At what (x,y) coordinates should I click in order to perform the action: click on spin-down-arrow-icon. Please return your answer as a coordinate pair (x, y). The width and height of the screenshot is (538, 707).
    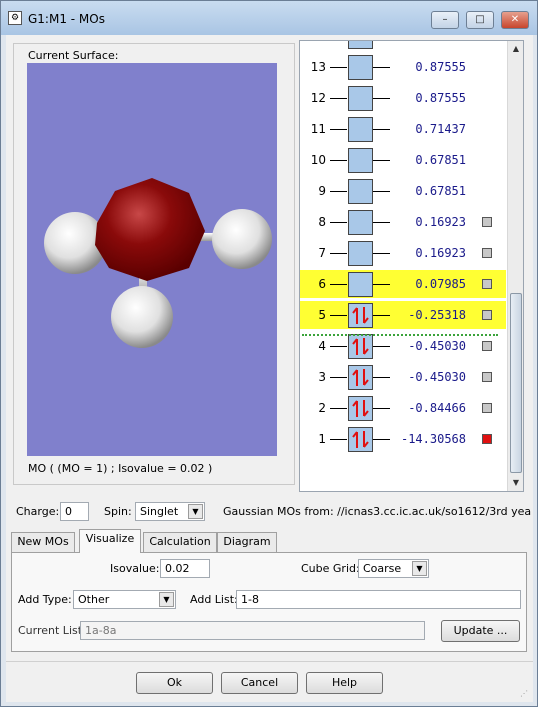
    Looking at the image, I should click on (366, 439).